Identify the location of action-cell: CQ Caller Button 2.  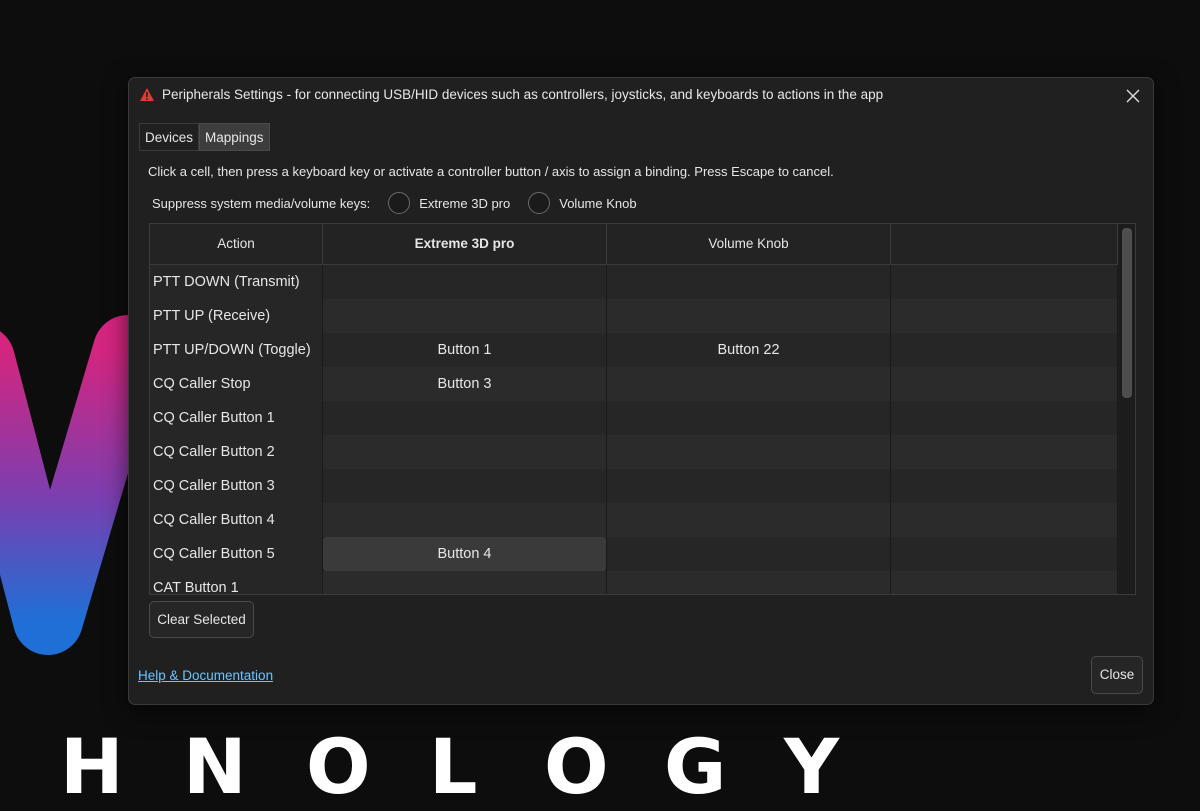
(236, 452).